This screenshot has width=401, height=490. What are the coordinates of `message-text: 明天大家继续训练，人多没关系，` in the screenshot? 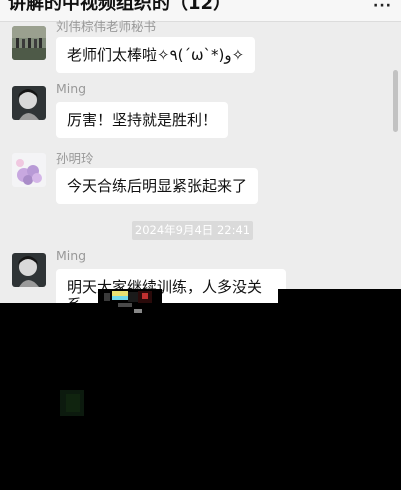 It's located at (165, 290).